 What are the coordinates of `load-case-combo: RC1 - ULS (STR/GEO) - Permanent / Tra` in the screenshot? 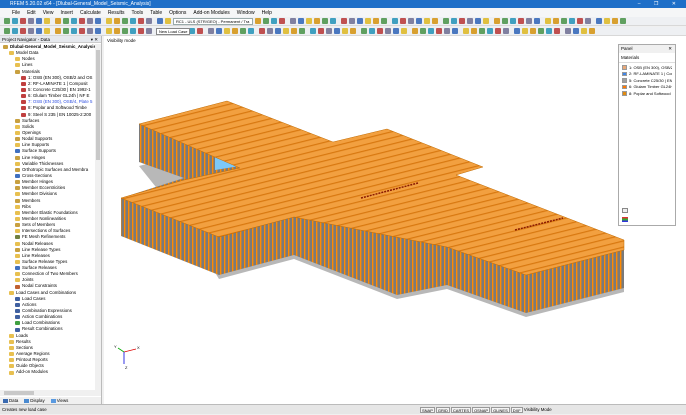 It's located at (213, 21).